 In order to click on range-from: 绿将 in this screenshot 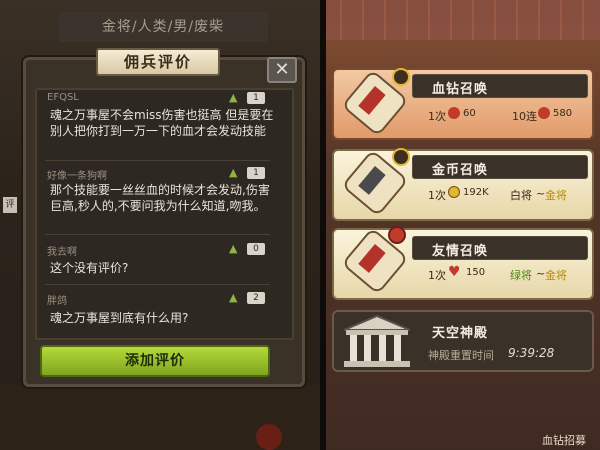, I will do `click(521, 275)`.